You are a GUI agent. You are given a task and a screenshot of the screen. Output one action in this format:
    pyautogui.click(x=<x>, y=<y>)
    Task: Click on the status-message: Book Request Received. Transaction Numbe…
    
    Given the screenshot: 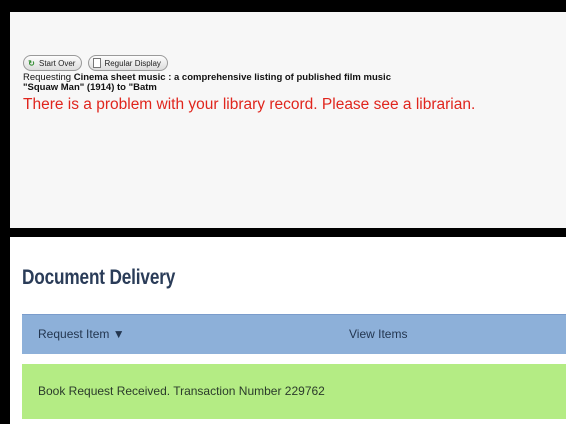 What is the action you would take?
    pyautogui.click(x=181, y=391)
    